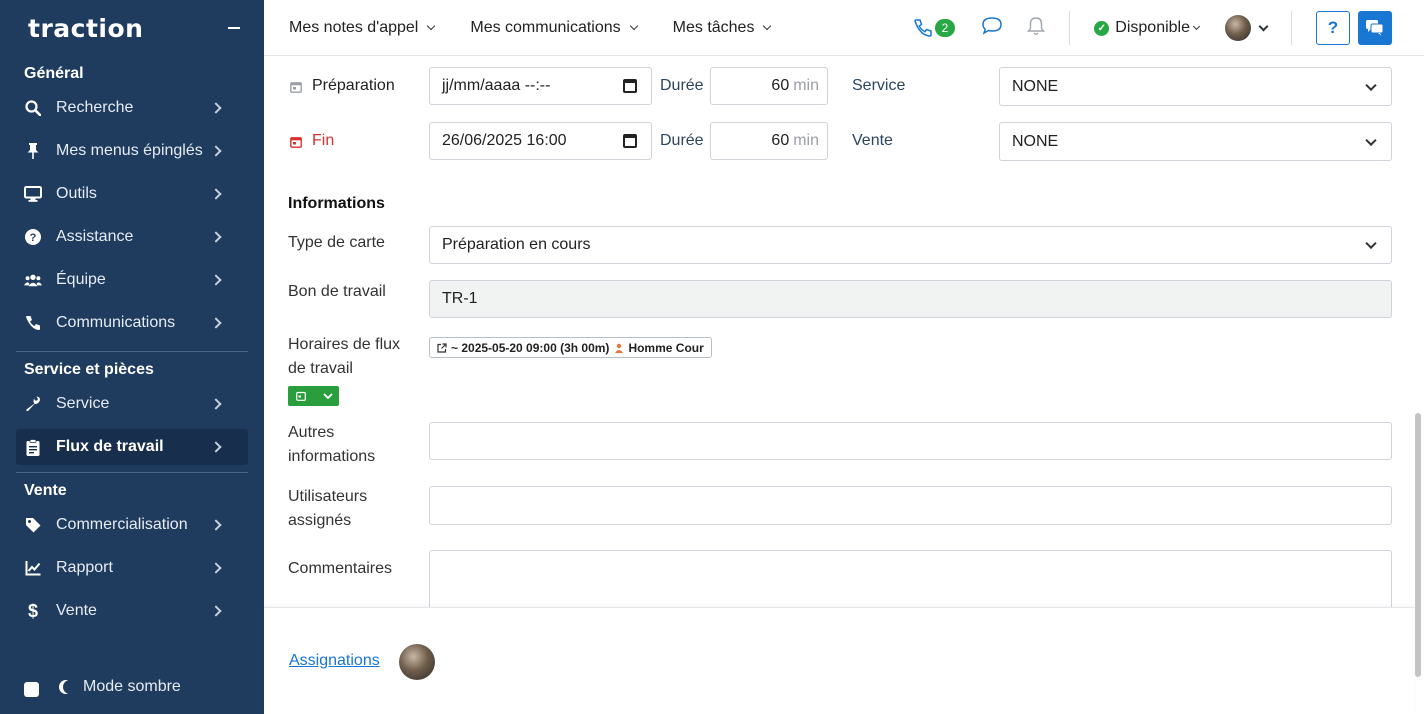 The image size is (1424, 714). I want to click on section-title-general: Général, so click(54, 73).